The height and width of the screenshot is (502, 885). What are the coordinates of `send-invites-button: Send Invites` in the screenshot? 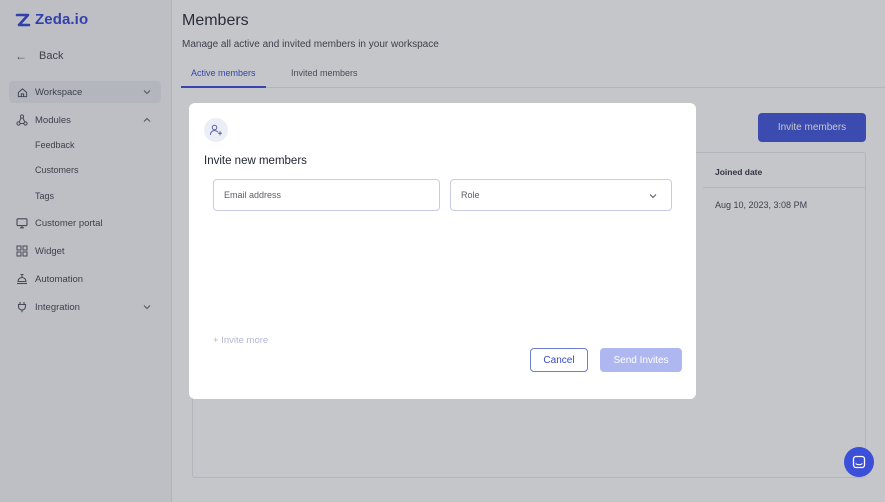 It's located at (641, 360).